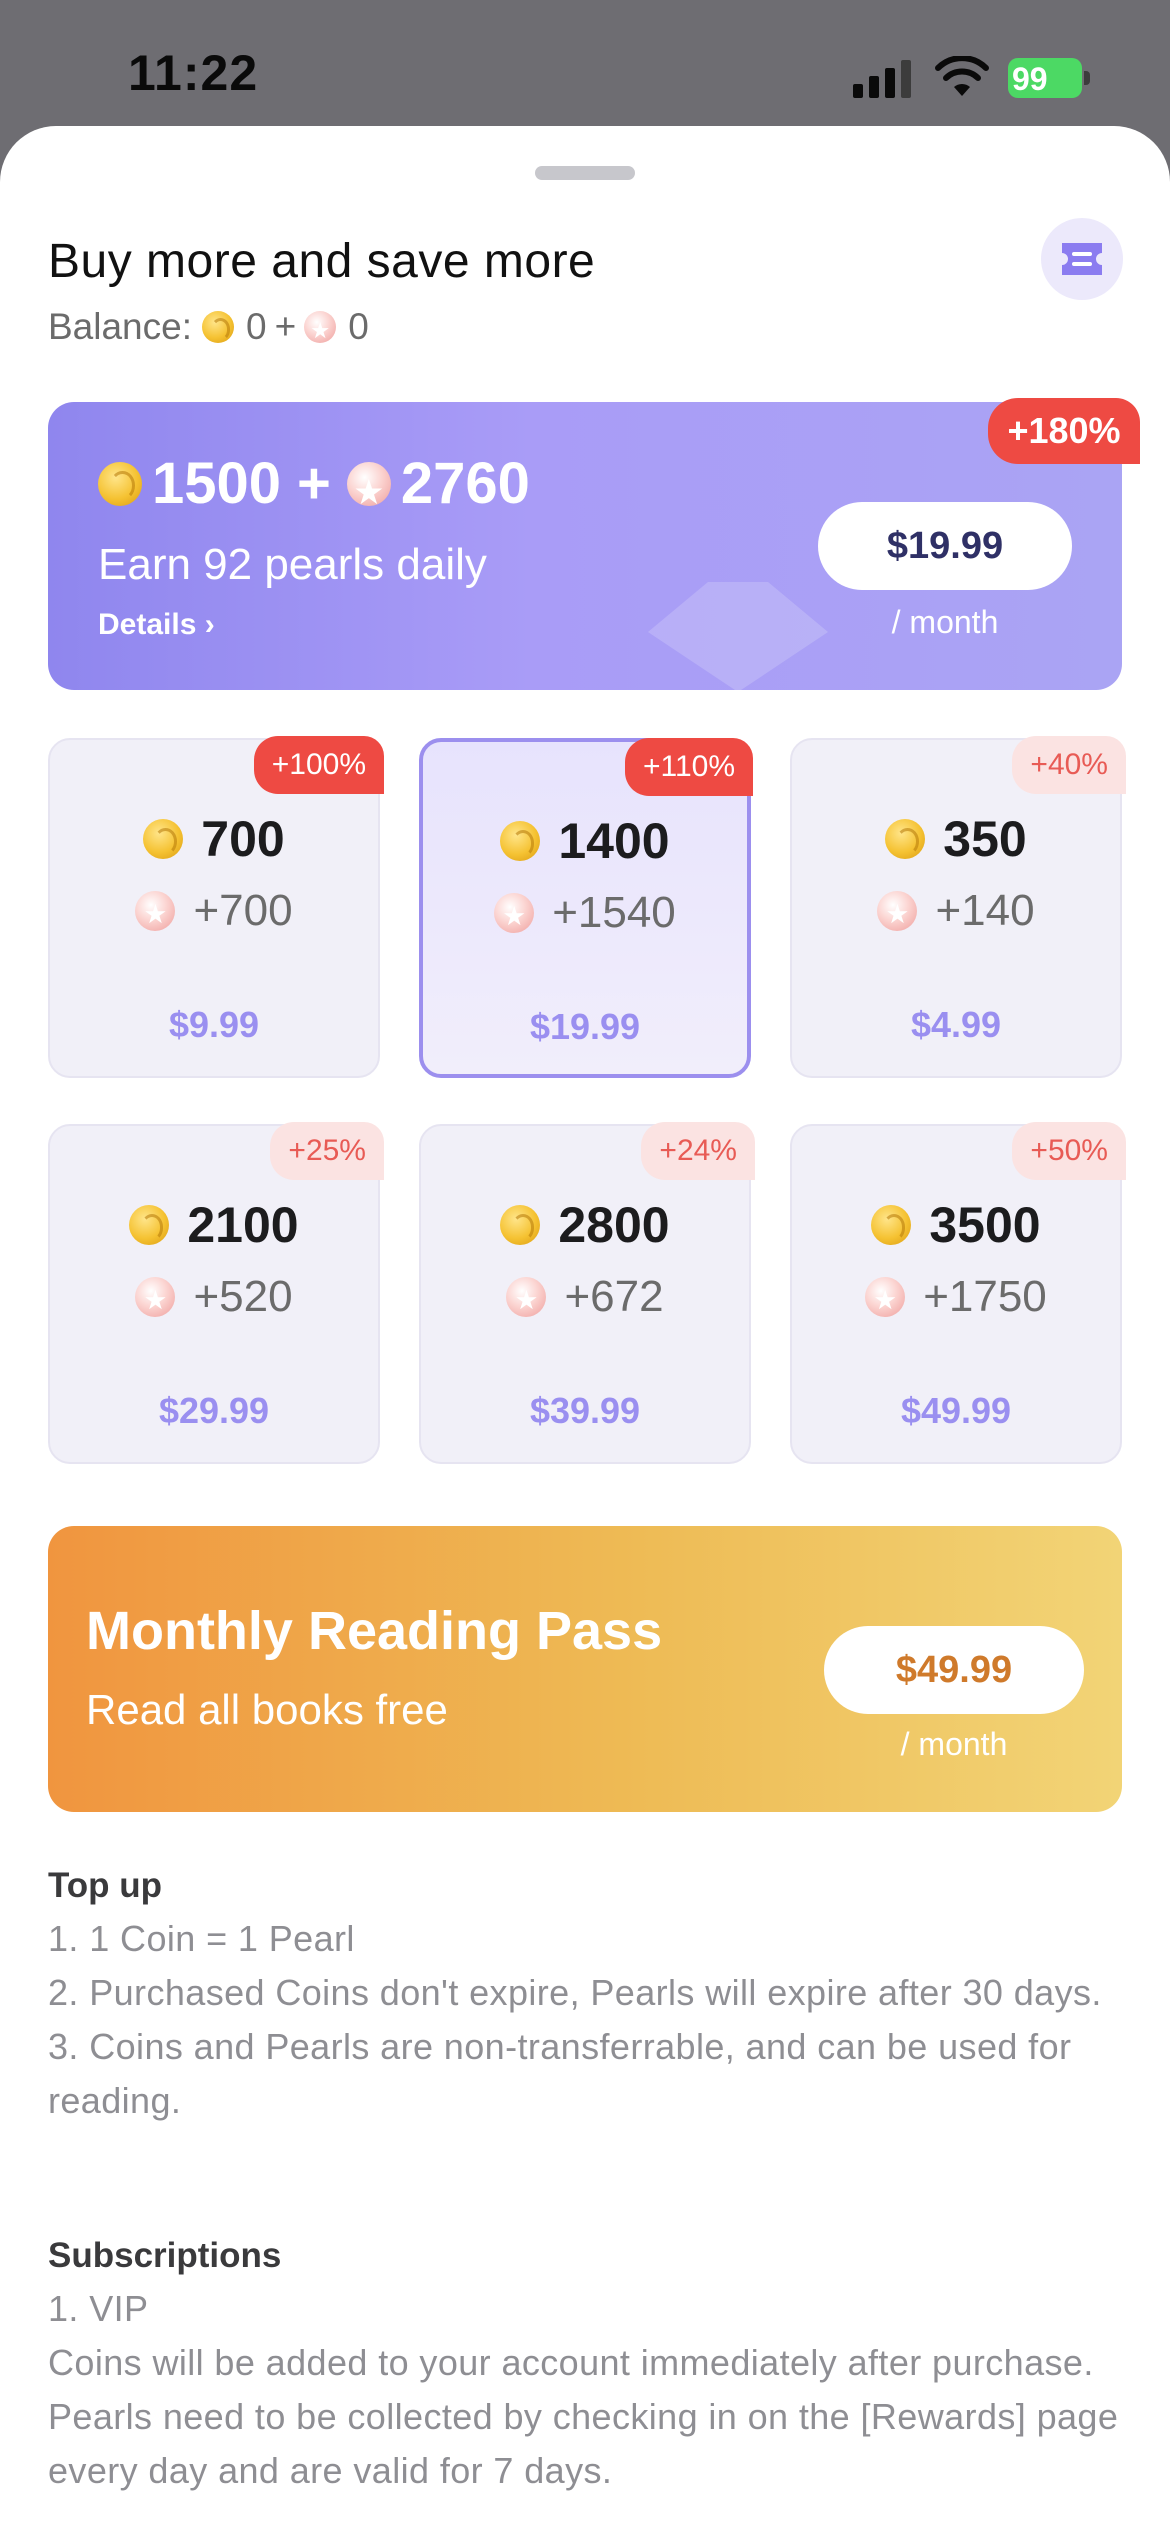 This screenshot has width=1170, height=2532. I want to click on pass-period: / month, so click(954, 1744).